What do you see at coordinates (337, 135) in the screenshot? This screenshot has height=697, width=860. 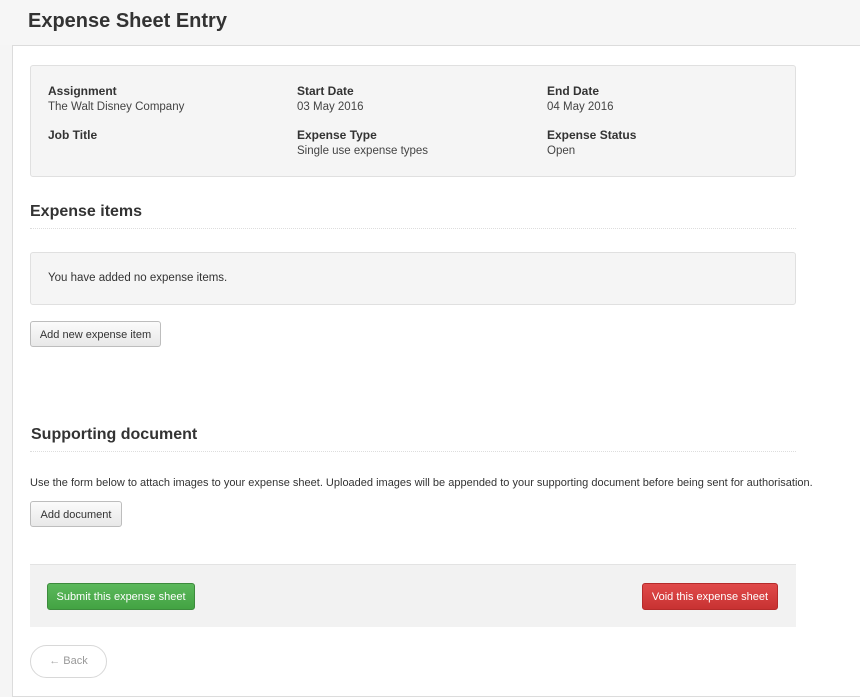 I see `expense-type-label: Expense Type` at bounding box center [337, 135].